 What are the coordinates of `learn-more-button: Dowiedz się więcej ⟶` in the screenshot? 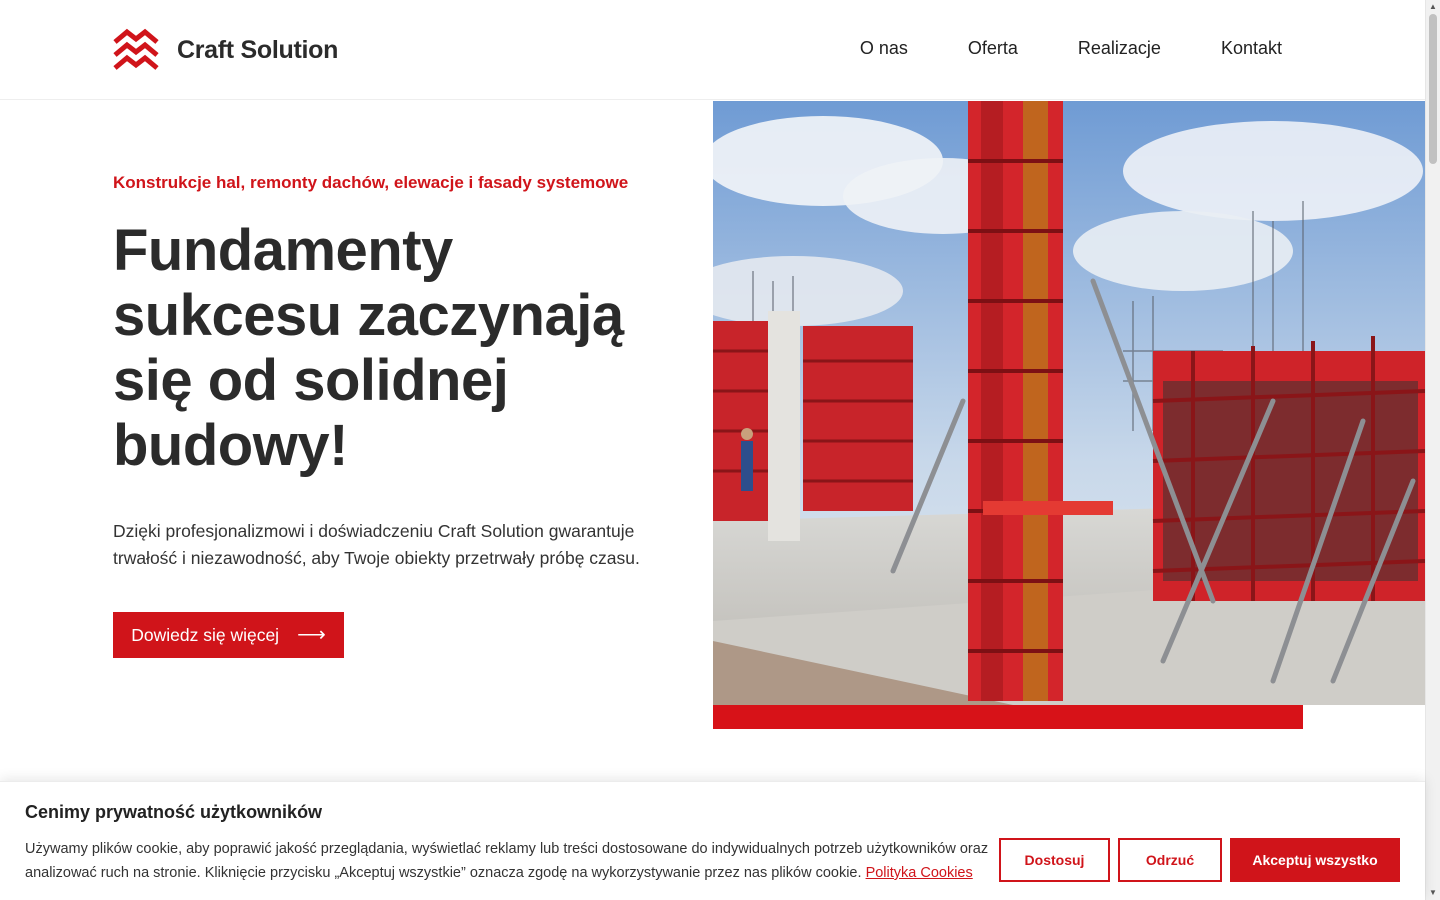 It's located at (228, 635).